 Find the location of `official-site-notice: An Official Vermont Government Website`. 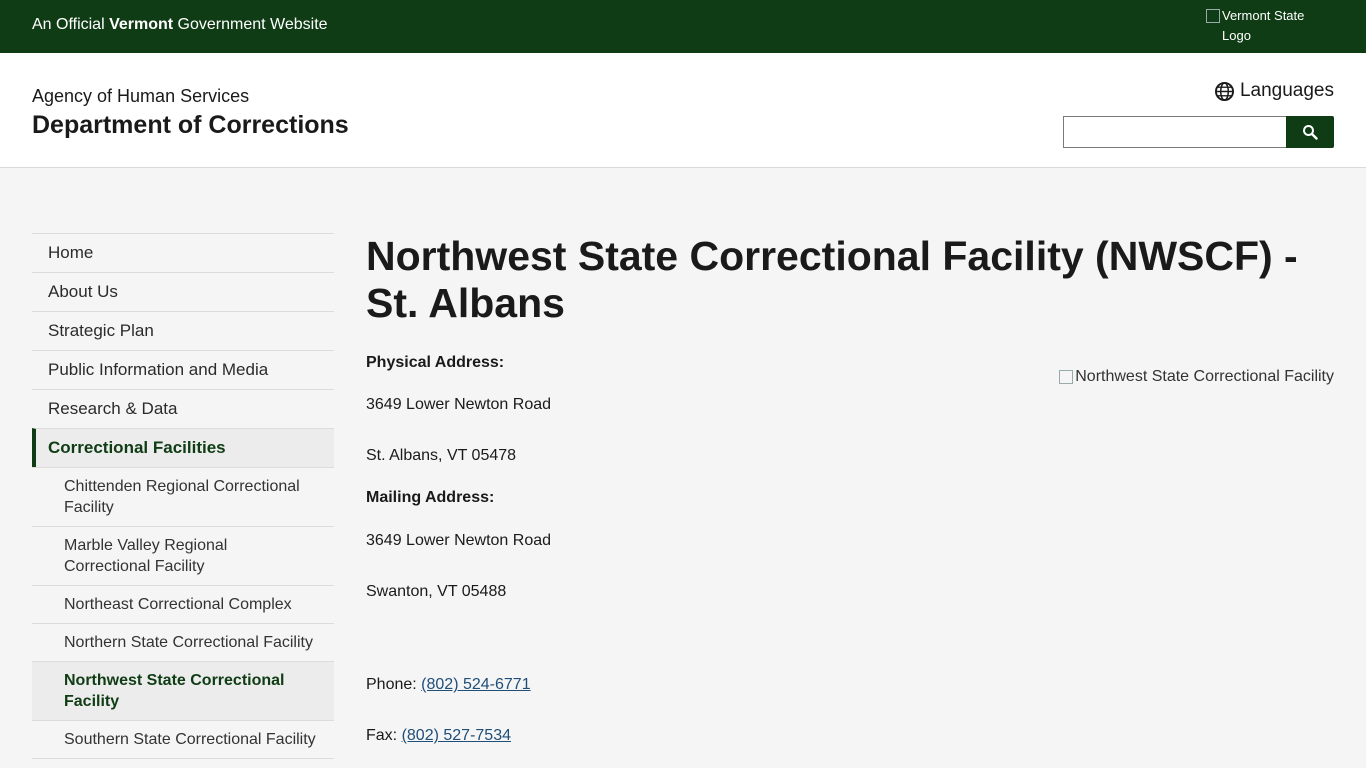

official-site-notice: An Official Vermont Government Website is located at coordinates (180, 25).